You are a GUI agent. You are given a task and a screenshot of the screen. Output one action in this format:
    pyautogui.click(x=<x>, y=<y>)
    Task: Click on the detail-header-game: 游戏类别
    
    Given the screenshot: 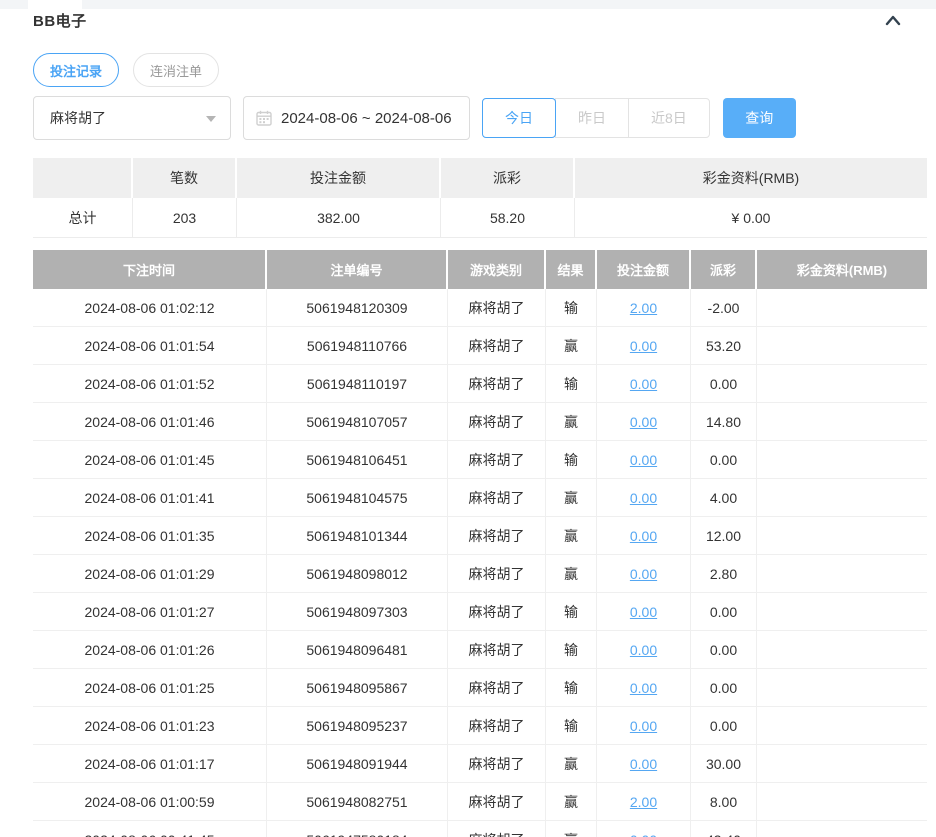 What is the action you would take?
    pyautogui.click(x=497, y=269)
    